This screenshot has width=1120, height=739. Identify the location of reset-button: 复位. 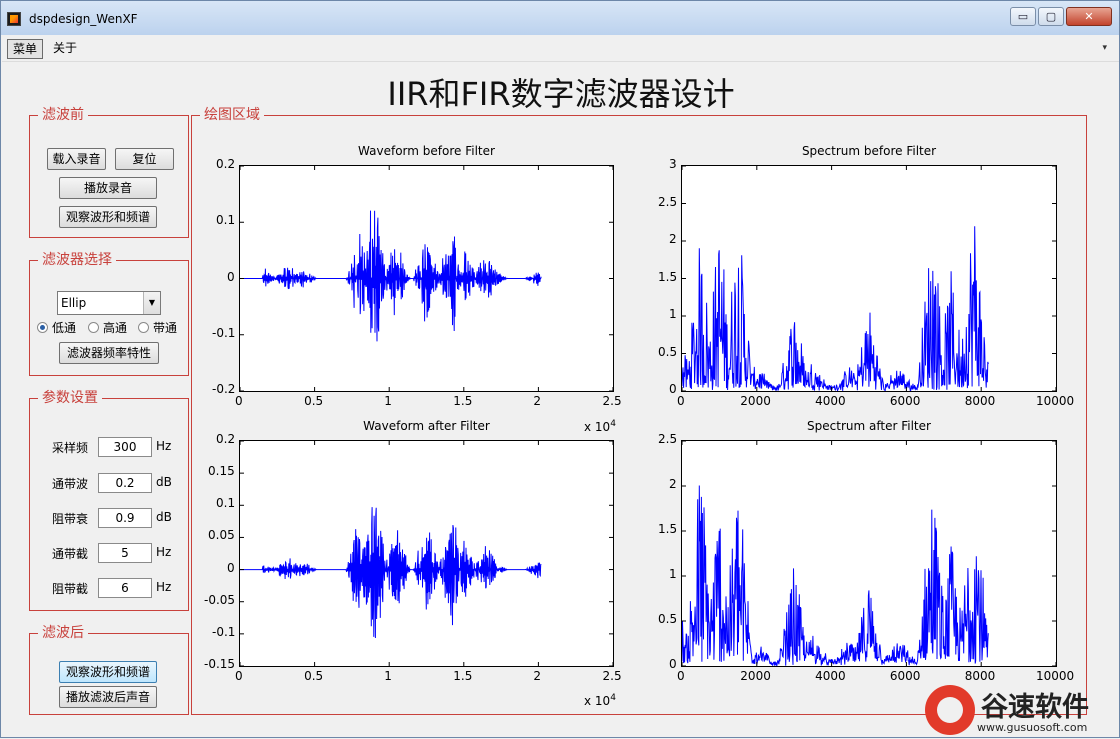
(144, 159).